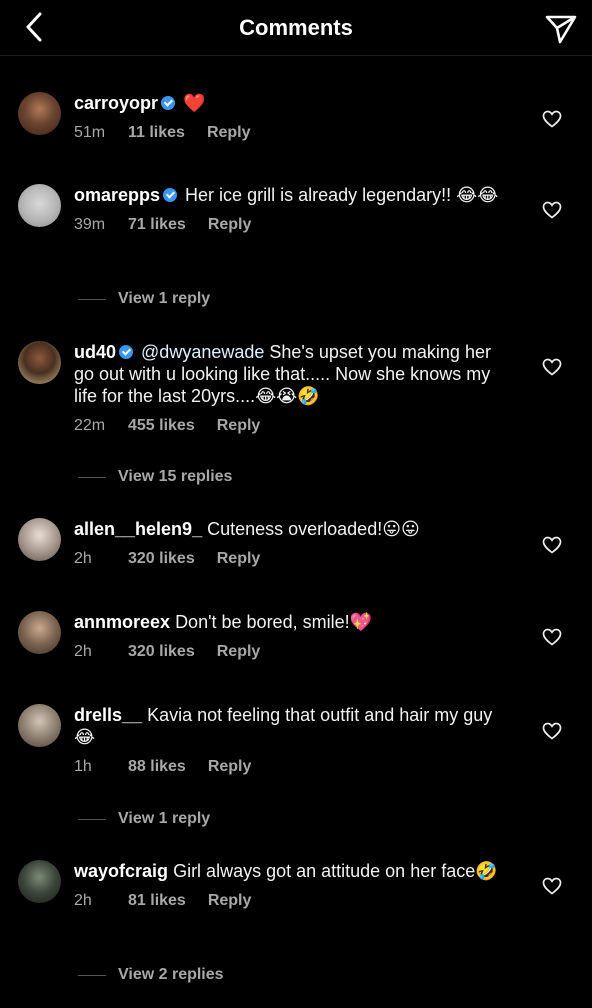  What do you see at coordinates (171, 974) in the screenshot?
I see `view-replies-label: View 2 replies` at bounding box center [171, 974].